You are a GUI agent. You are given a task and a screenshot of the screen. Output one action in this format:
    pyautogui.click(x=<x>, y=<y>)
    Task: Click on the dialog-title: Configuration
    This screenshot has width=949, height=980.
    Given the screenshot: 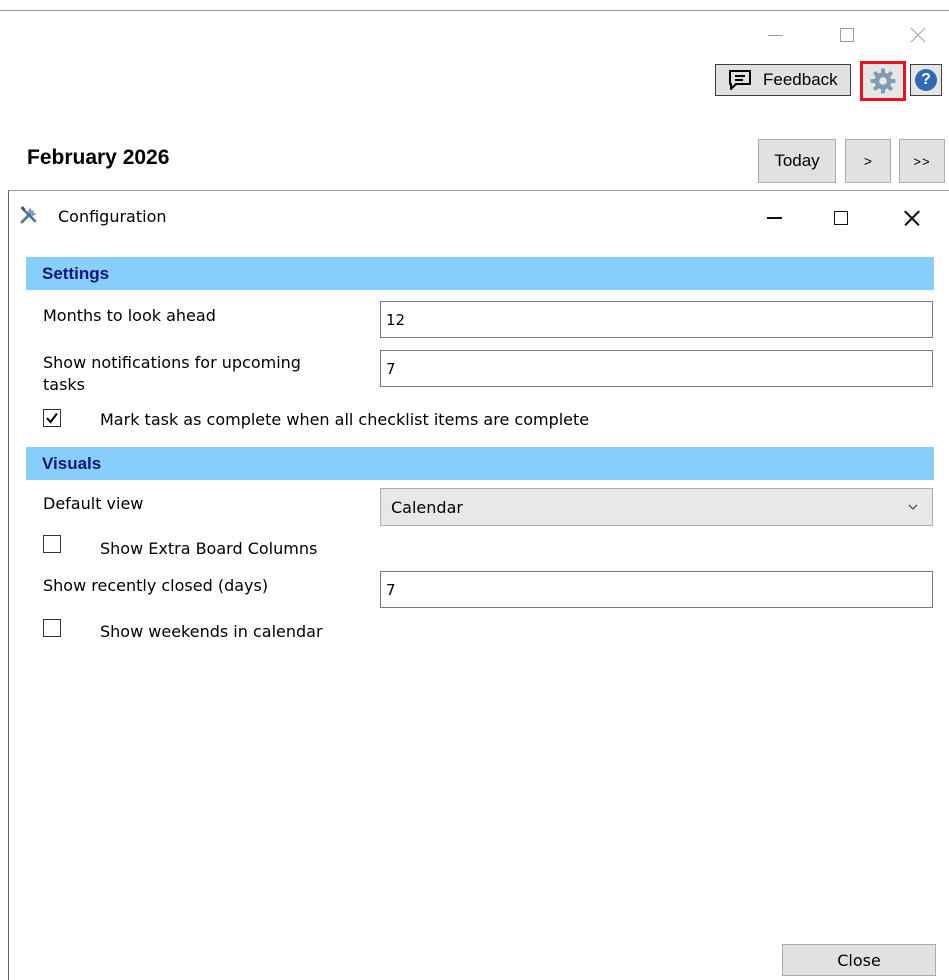 What is the action you would take?
    pyautogui.click(x=112, y=216)
    